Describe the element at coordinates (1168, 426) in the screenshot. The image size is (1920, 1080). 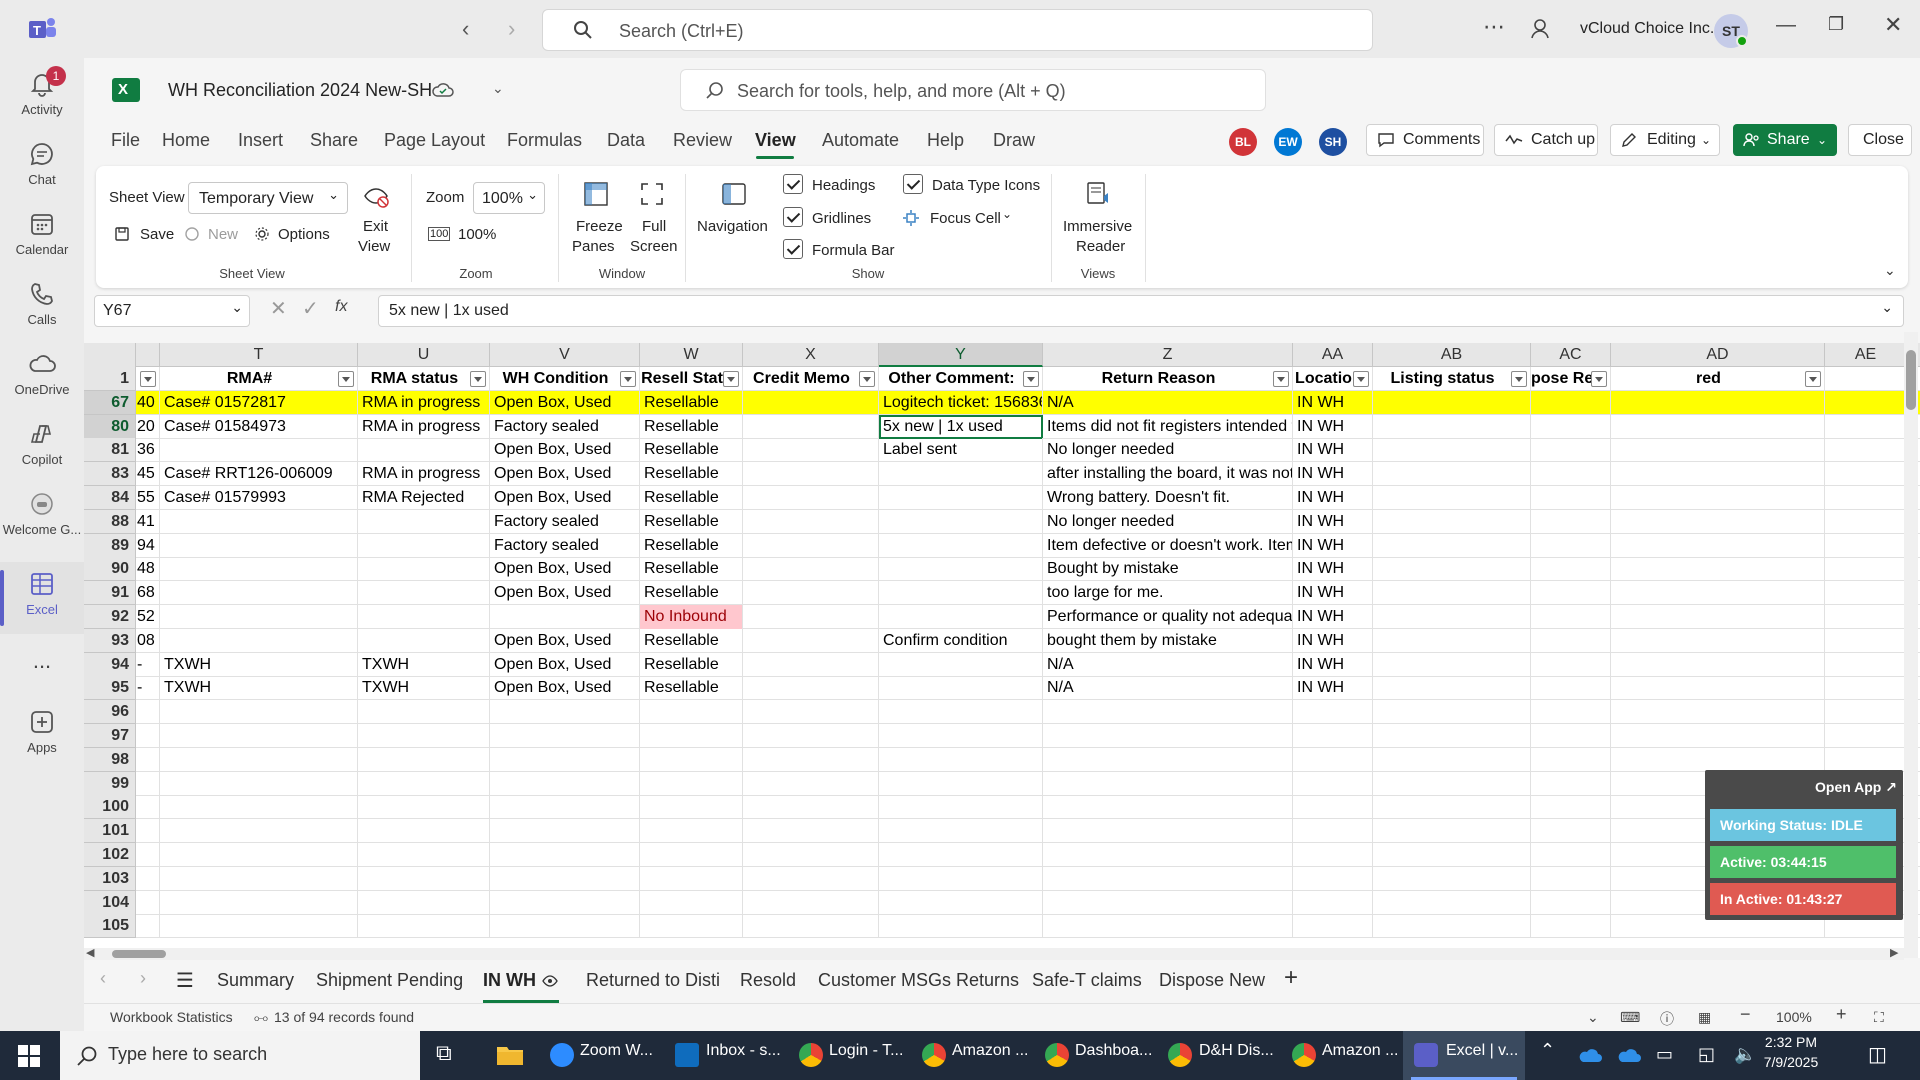
I see `table-cell: Items did not fit registers intended fo` at that location.